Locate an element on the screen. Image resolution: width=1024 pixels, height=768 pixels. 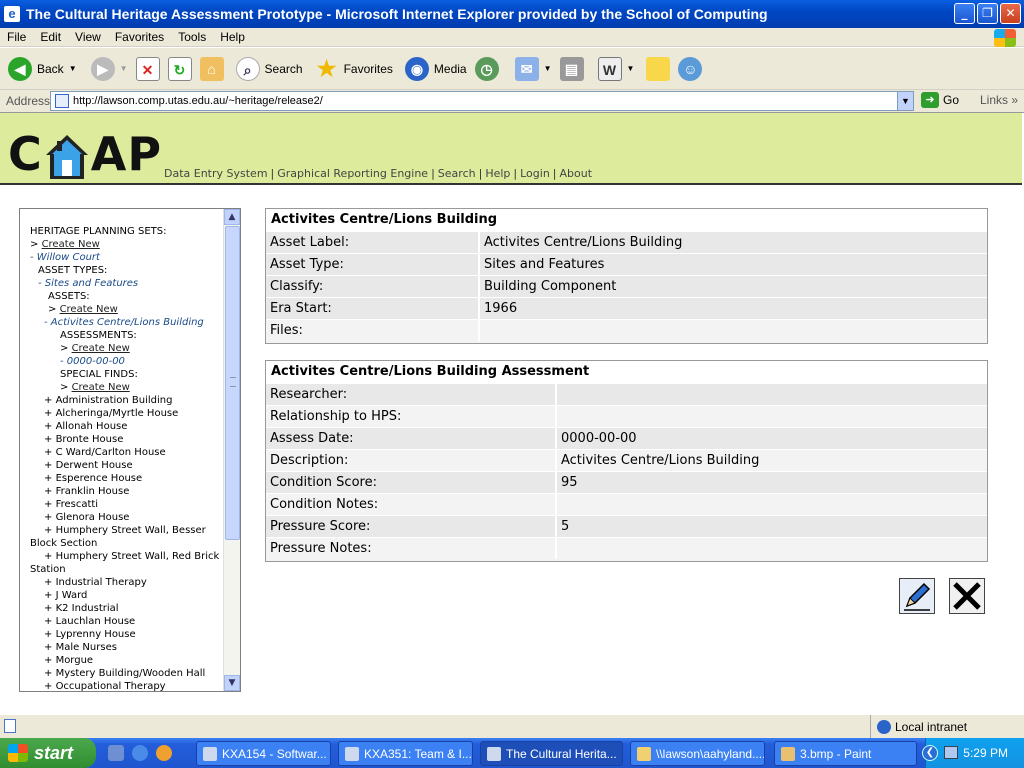
tree-asset-item: + Mystery Building/Wooden Hall is located at coordinates (127, 673).